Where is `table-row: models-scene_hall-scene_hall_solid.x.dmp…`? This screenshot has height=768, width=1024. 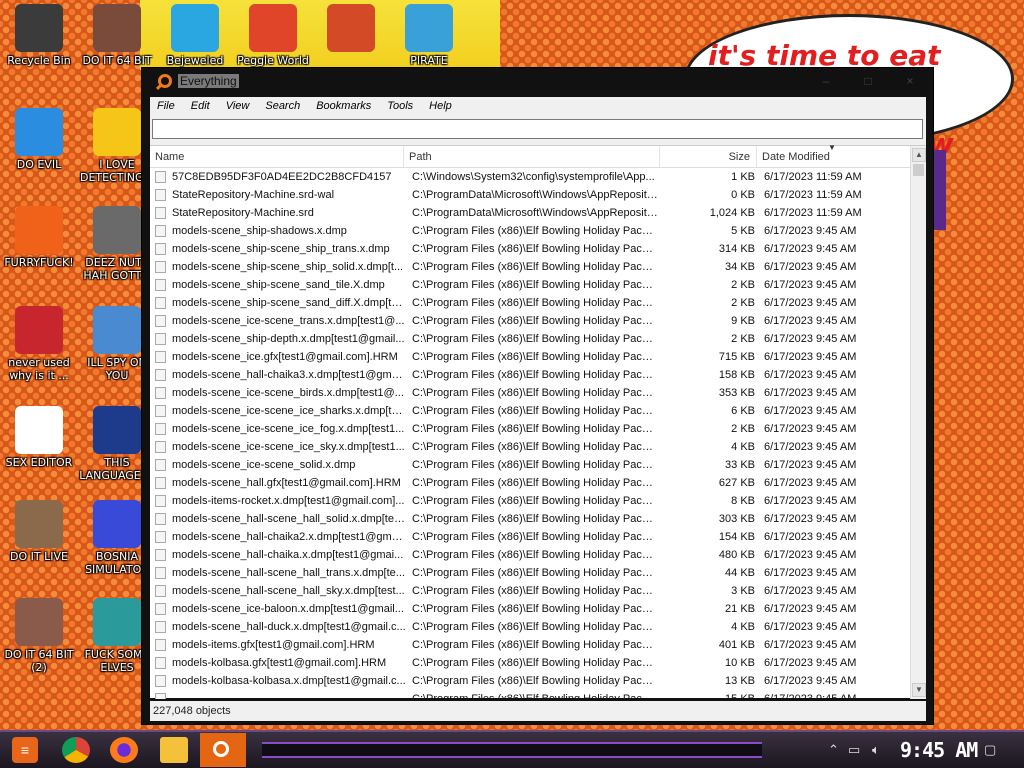 table-row: models-scene_hall-scene_hall_solid.x.dmp… is located at coordinates (530, 519).